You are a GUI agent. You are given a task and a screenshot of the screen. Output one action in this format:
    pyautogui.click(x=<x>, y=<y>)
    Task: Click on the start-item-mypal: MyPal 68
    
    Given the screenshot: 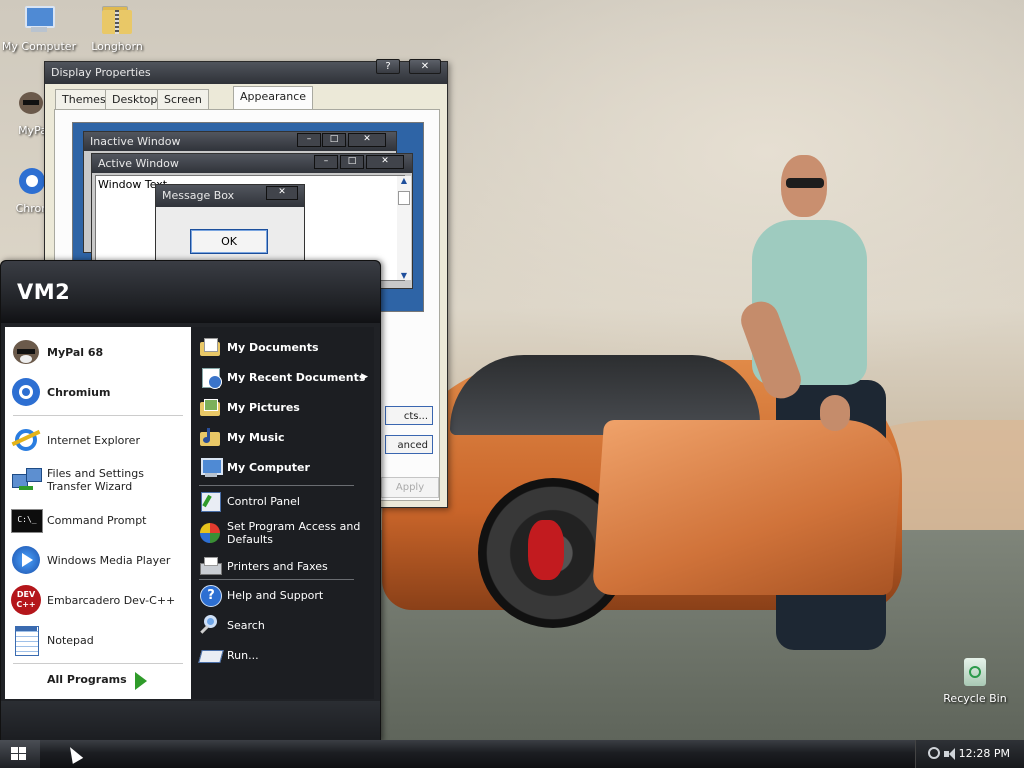 What is the action you would take?
    pyautogui.click(x=98, y=352)
    